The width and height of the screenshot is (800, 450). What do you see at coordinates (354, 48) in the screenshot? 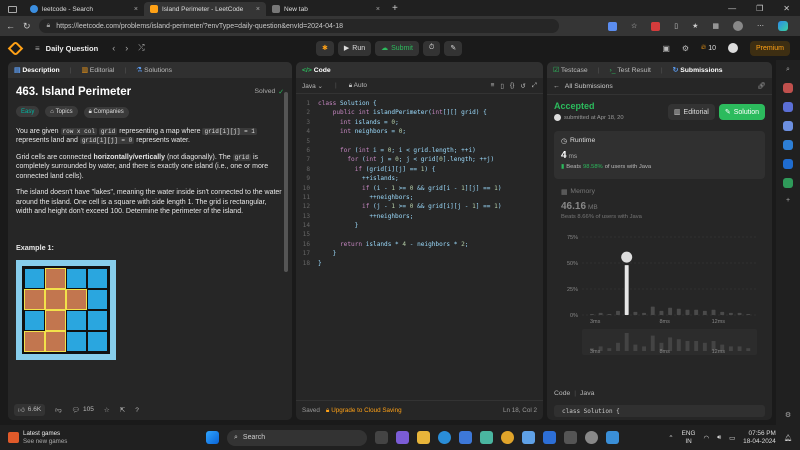
I see `run-button: ▶ Run` at bounding box center [354, 48].